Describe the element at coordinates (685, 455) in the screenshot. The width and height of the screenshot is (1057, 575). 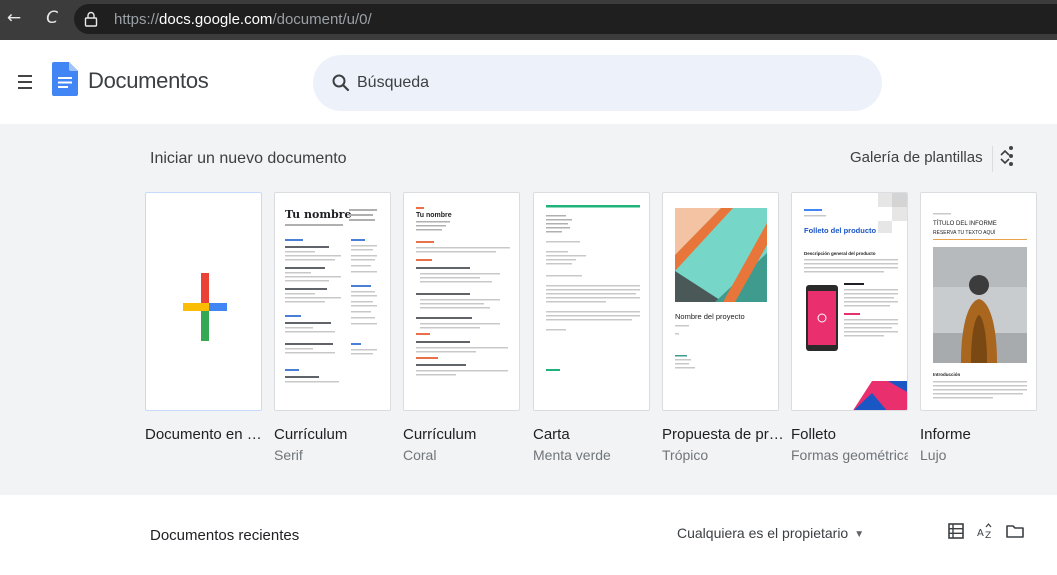
I see `template-variant: Trópico` at that location.